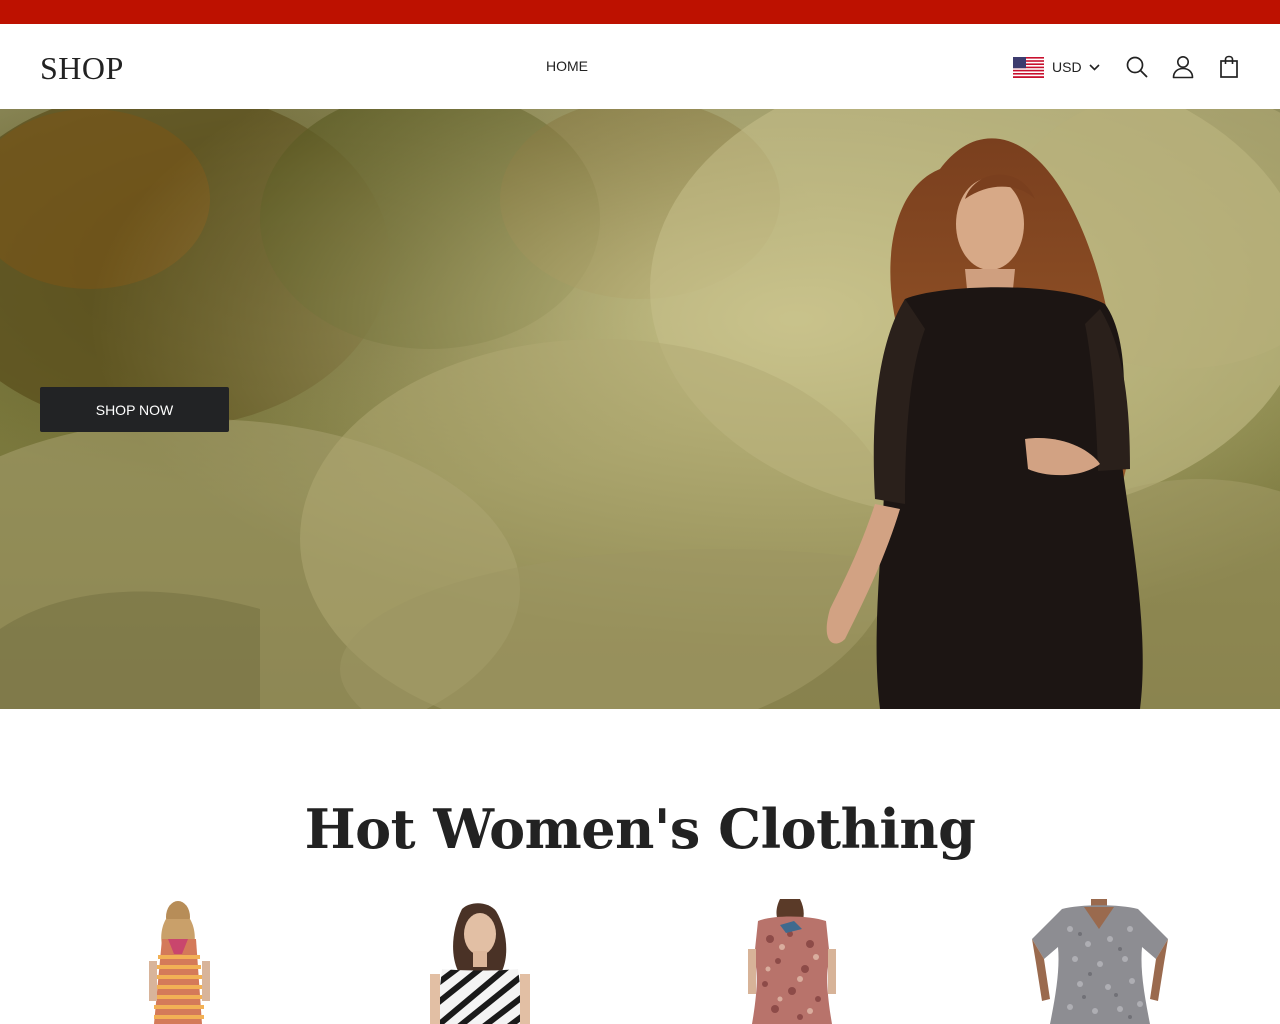 The height and width of the screenshot is (1024, 1280). I want to click on nav-home-link: HOME, so click(567, 66).